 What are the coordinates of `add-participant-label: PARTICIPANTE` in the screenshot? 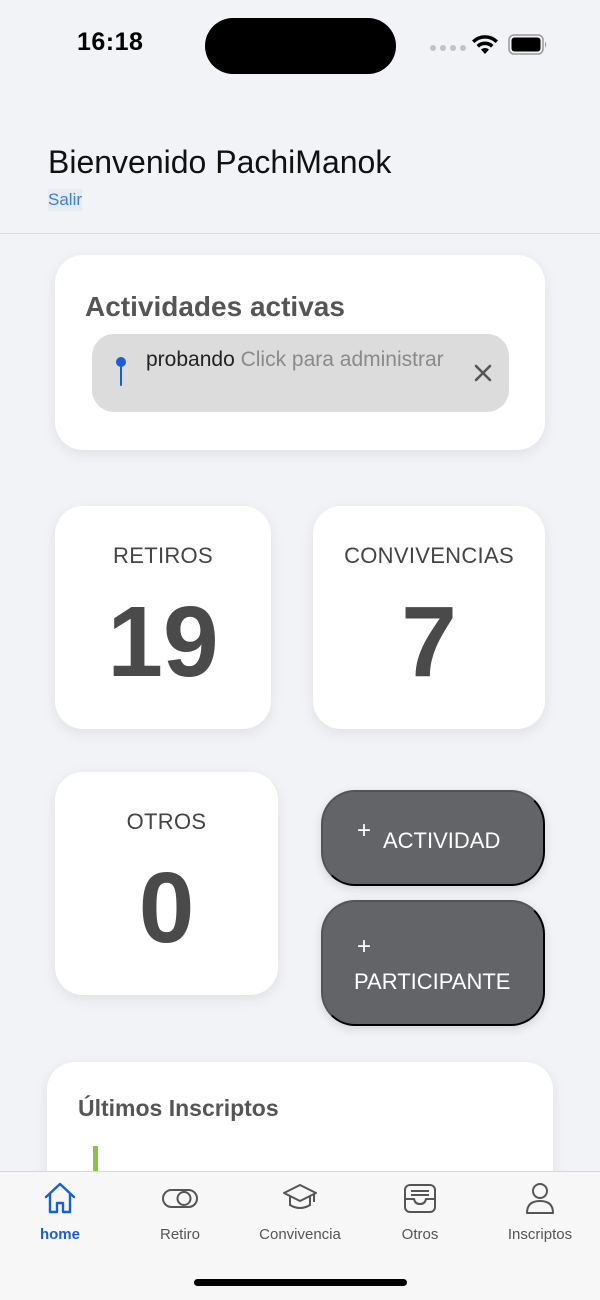 It's located at (432, 981).